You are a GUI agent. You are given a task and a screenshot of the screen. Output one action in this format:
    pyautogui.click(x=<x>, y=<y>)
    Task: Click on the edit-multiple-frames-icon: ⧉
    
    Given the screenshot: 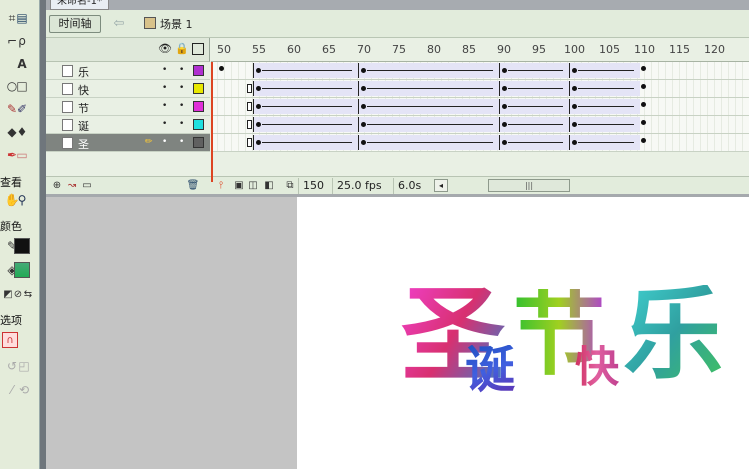 What is the action you would take?
    pyautogui.click(x=290, y=186)
    